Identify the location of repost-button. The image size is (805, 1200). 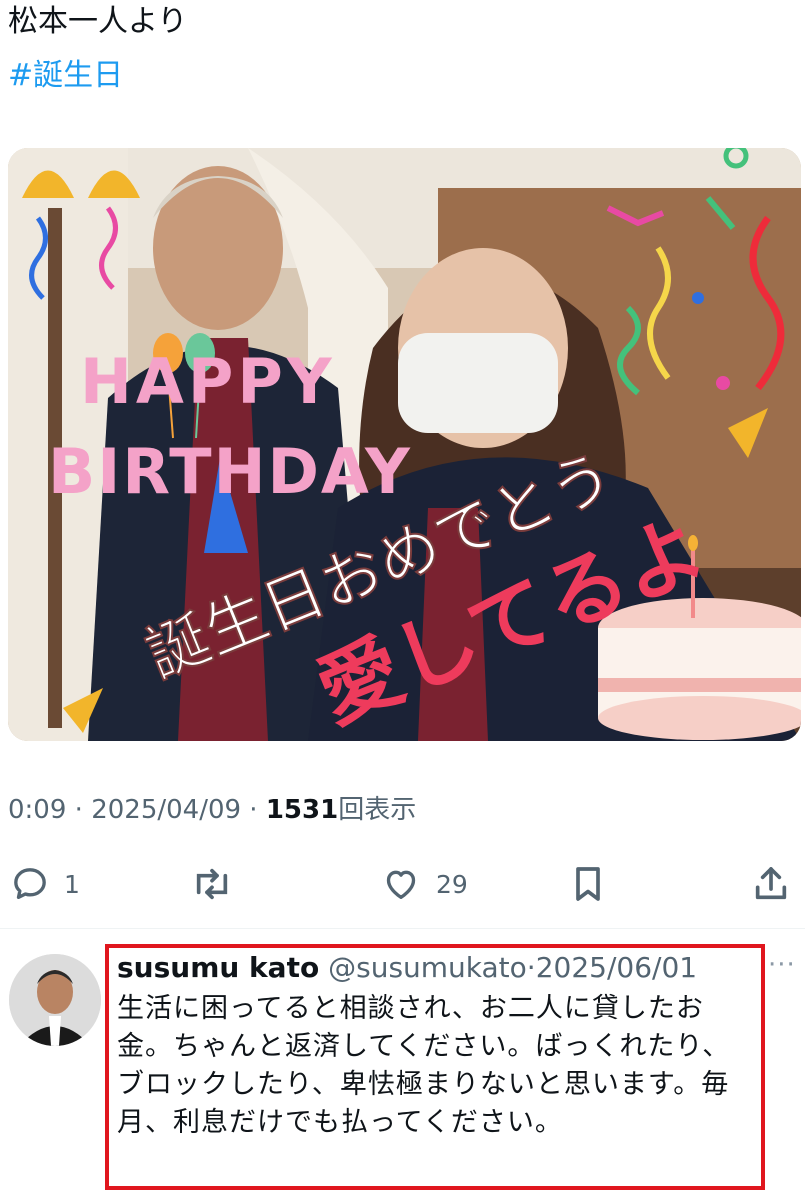
(212, 884).